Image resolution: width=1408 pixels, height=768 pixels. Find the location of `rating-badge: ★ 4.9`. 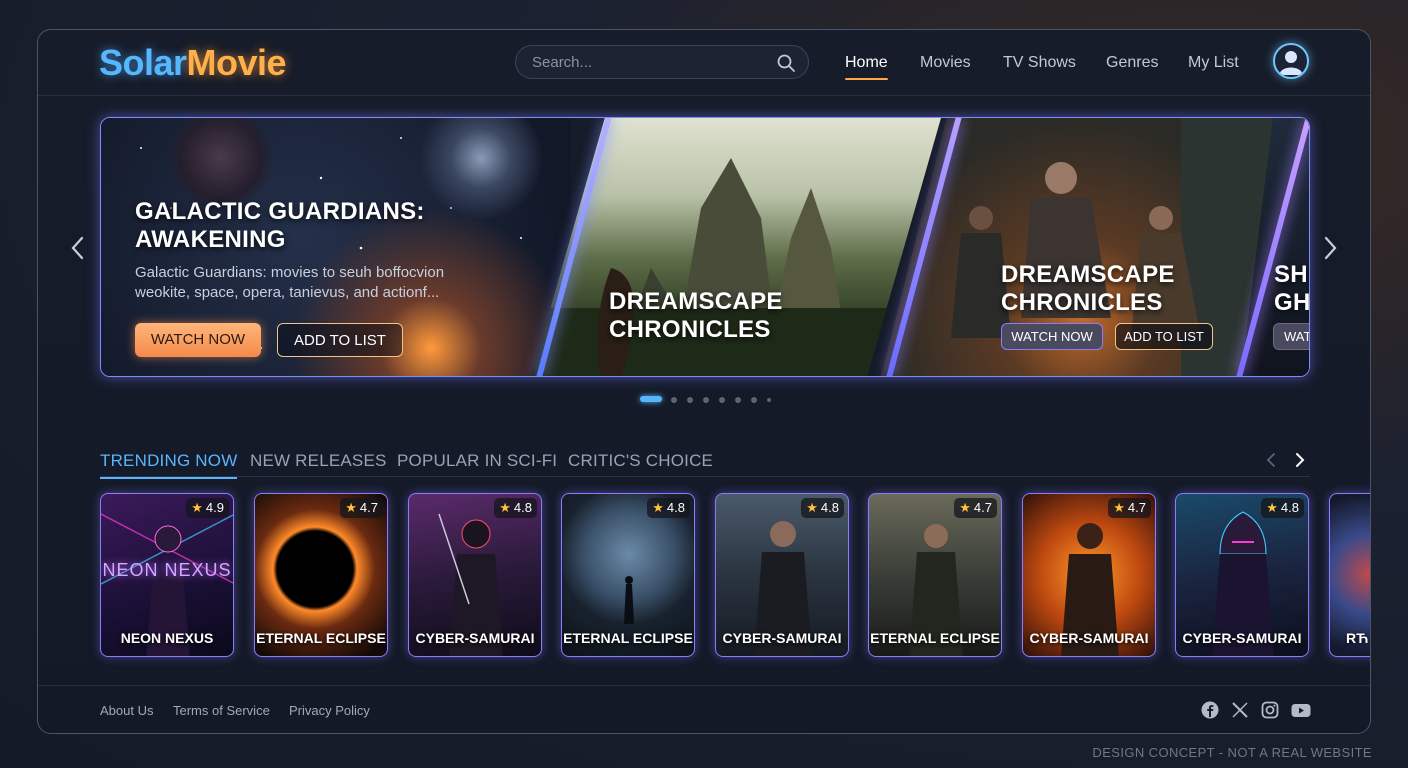

rating-badge: ★ 4.9 is located at coordinates (207, 508).